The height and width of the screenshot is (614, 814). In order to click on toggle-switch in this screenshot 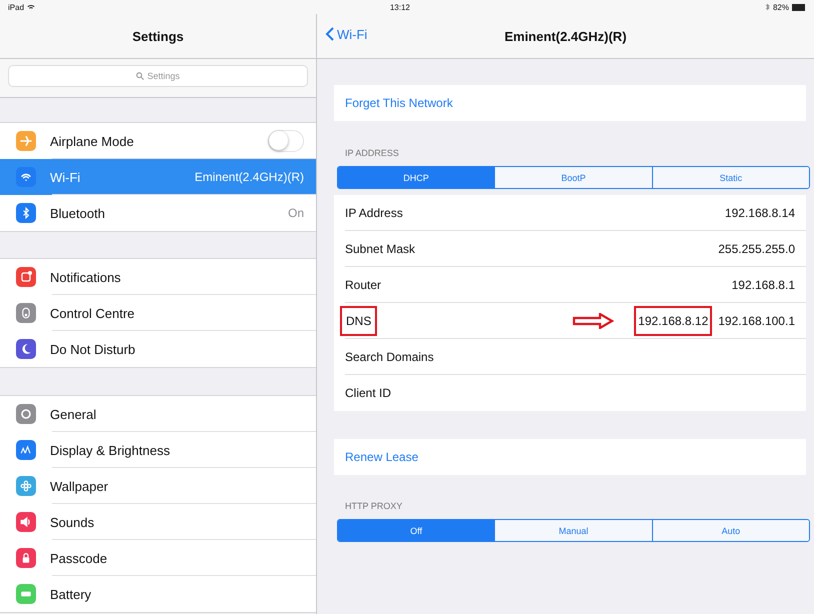, I will do `click(286, 141)`.